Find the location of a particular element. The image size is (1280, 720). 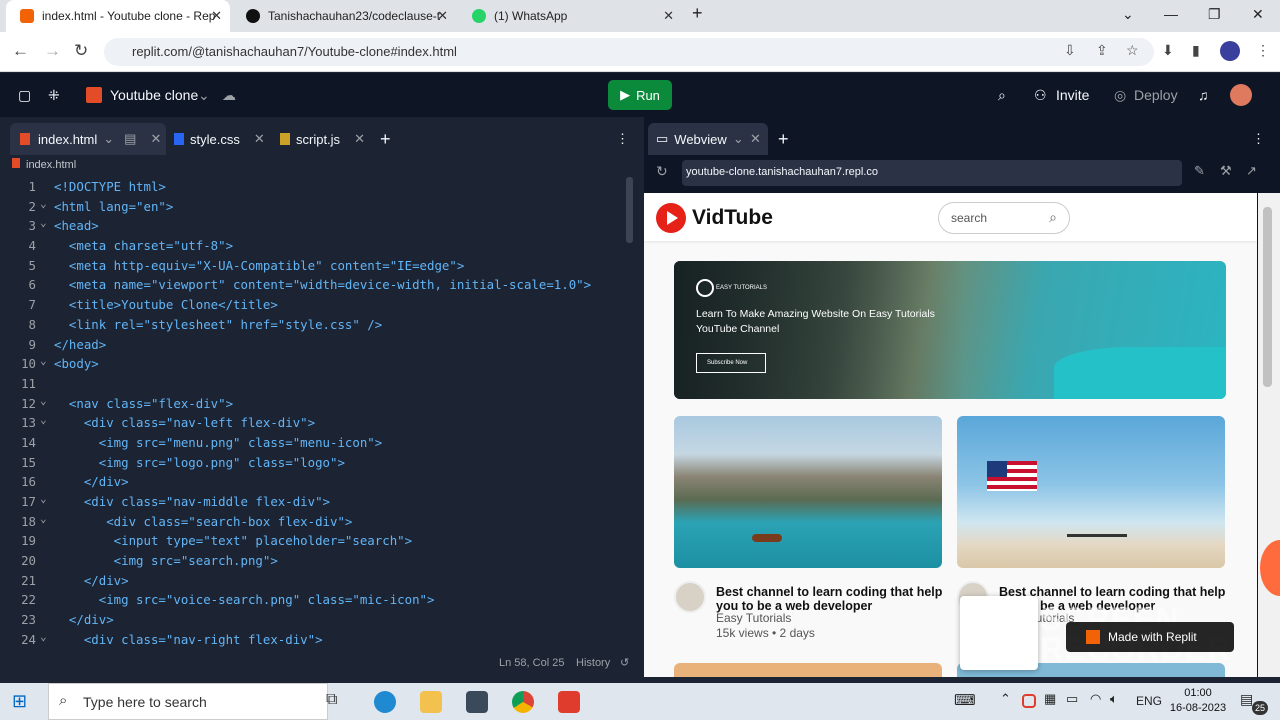

open-new-tab-icon: ↗ is located at coordinates (1251, 171).